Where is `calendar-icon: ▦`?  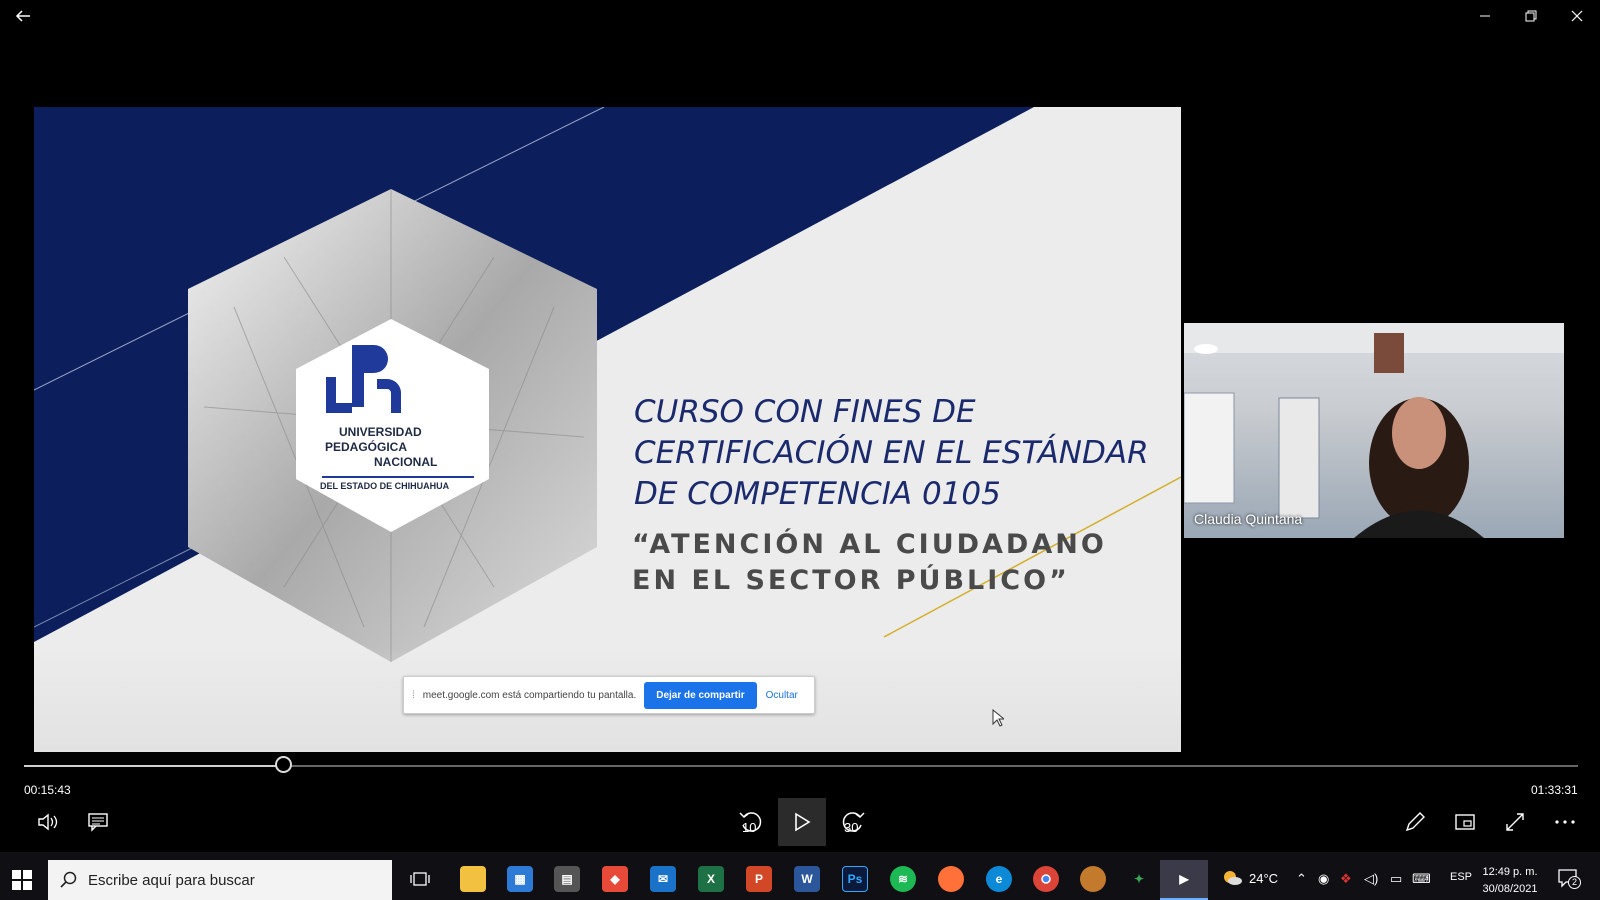
calendar-icon: ▦ is located at coordinates (520, 879).